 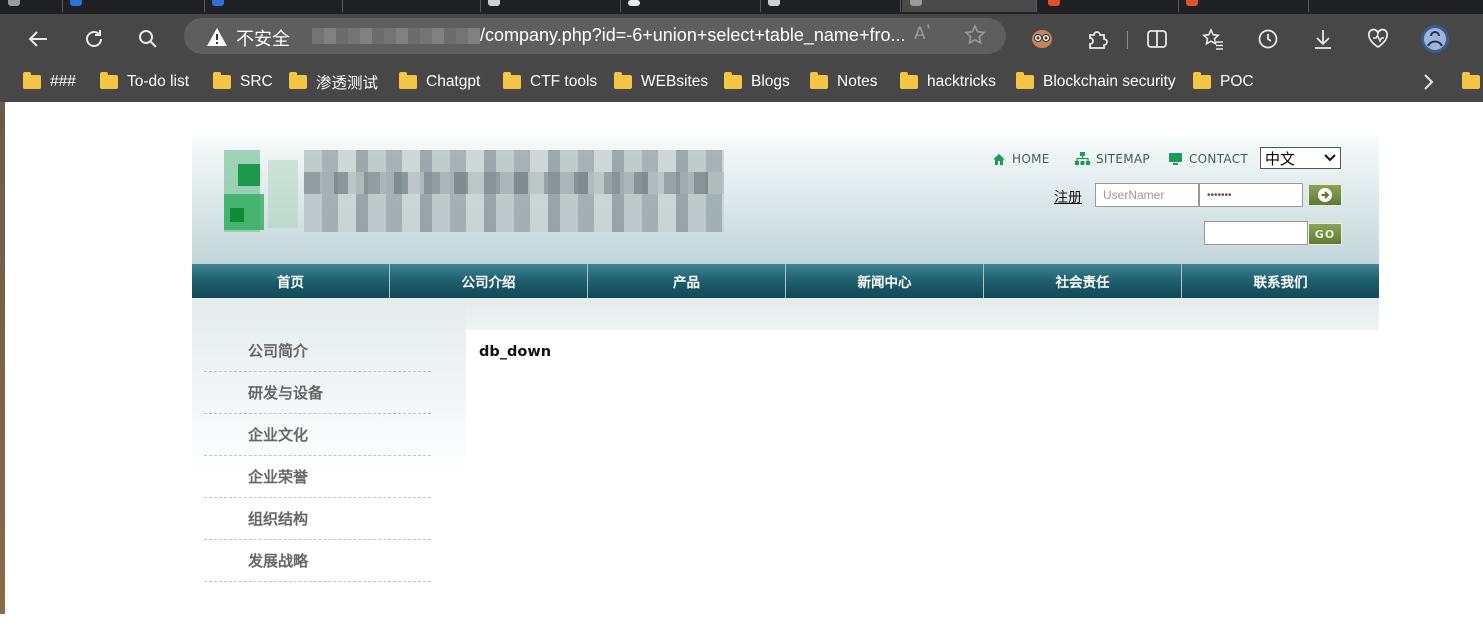 I want to click on profile-avatar-icon, so click(x=1435, y=39).